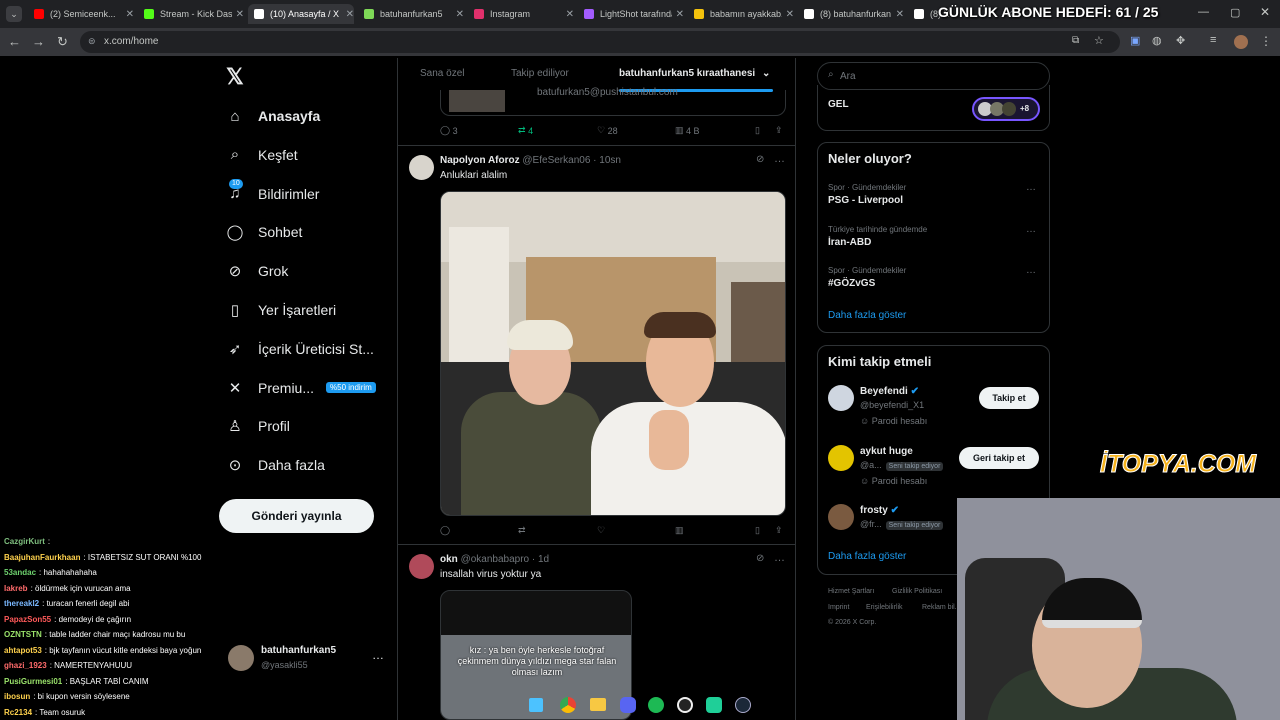  Describe the element at coordinates (235, 77) in the screenshot. I see `x-logo-icon: 𝕏` at that location.